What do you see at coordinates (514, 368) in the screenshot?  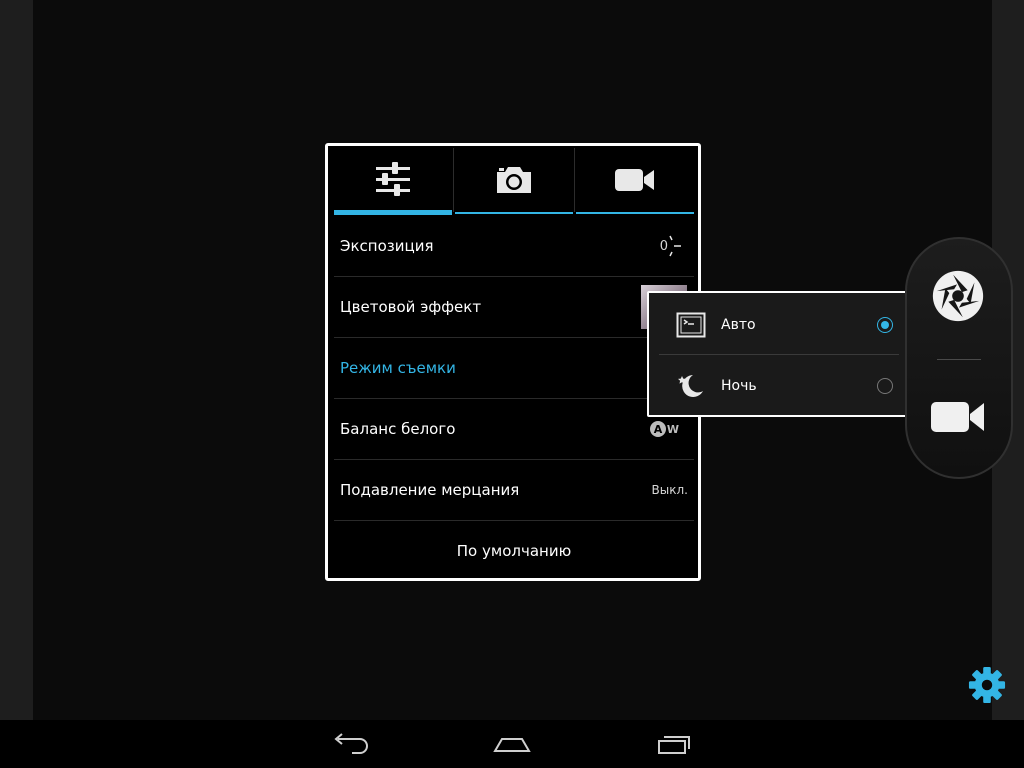 I see `setting-scene-mode: Режим съемки` at bounding box center [514, 368].